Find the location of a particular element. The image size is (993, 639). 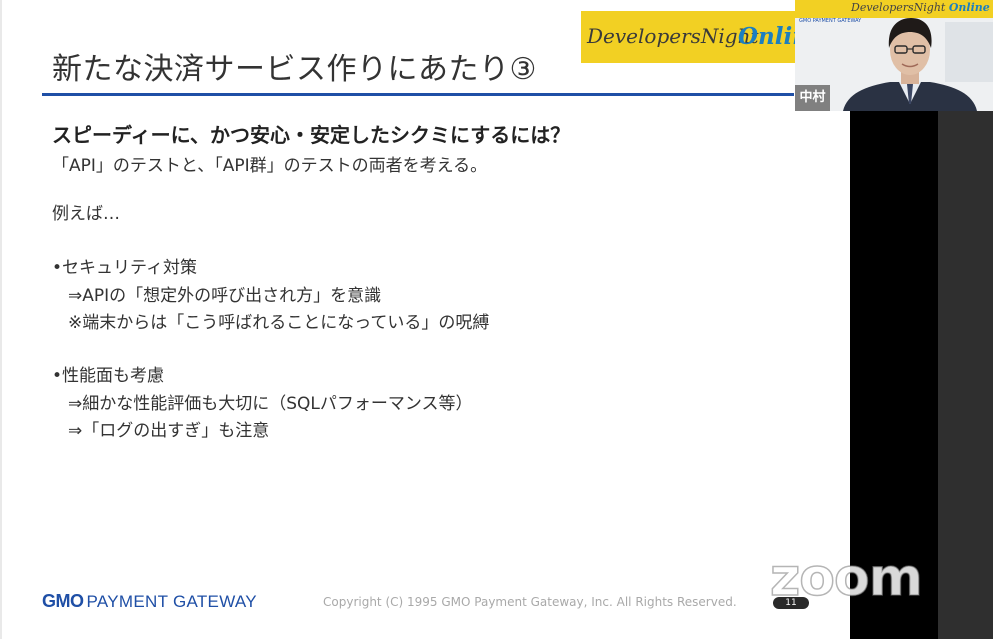

webcam-banner-text: DevelopersNight Online is located at coordinates (920, 7).